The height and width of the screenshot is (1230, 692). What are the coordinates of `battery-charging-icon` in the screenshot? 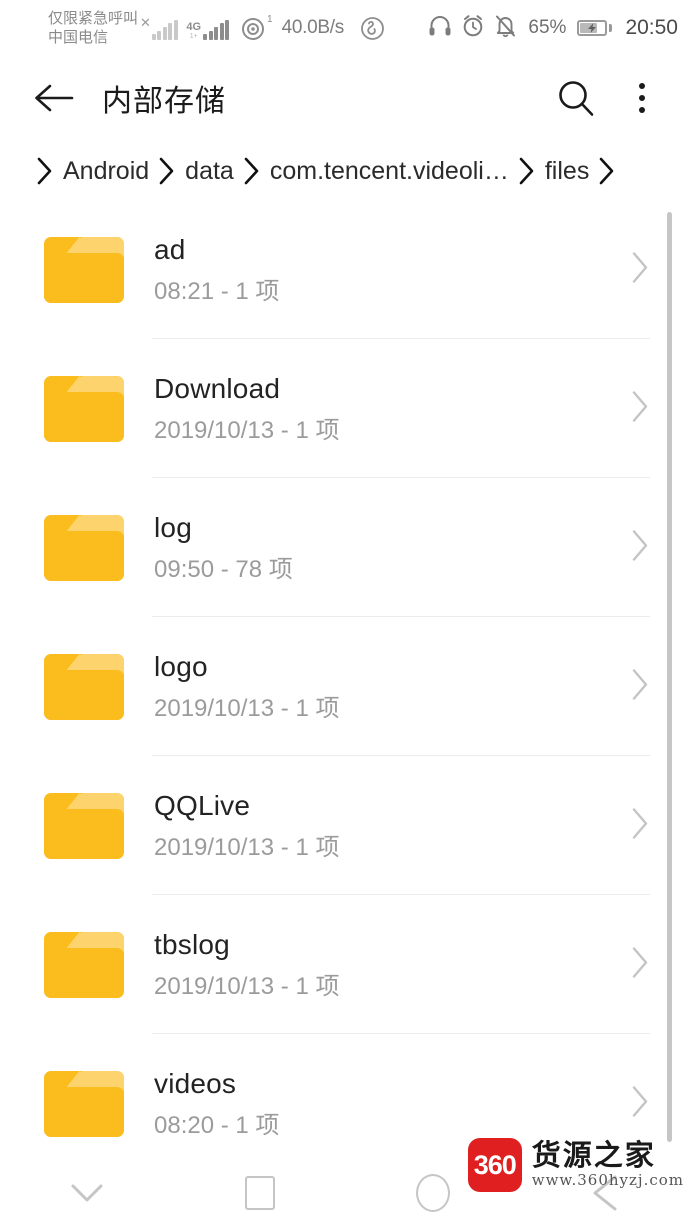 It's located at (595, 28).